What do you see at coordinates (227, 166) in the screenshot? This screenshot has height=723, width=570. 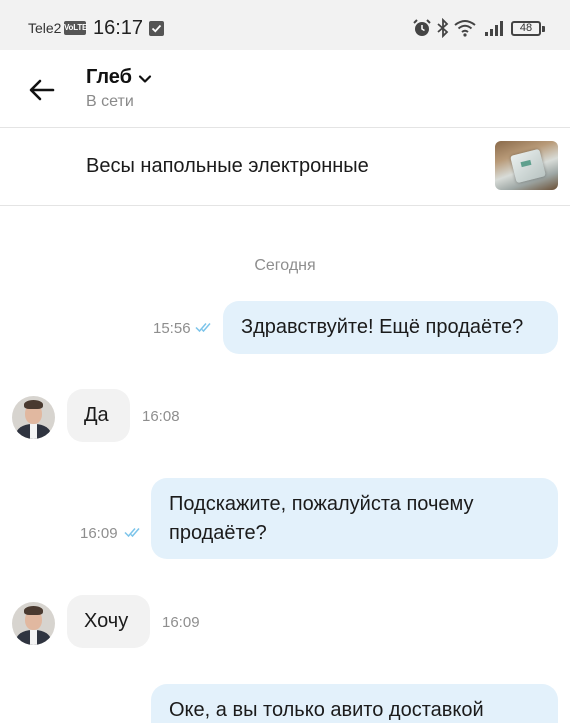 I see `listing-title: Весы напольные электронные` at bounding box center [227, 166].